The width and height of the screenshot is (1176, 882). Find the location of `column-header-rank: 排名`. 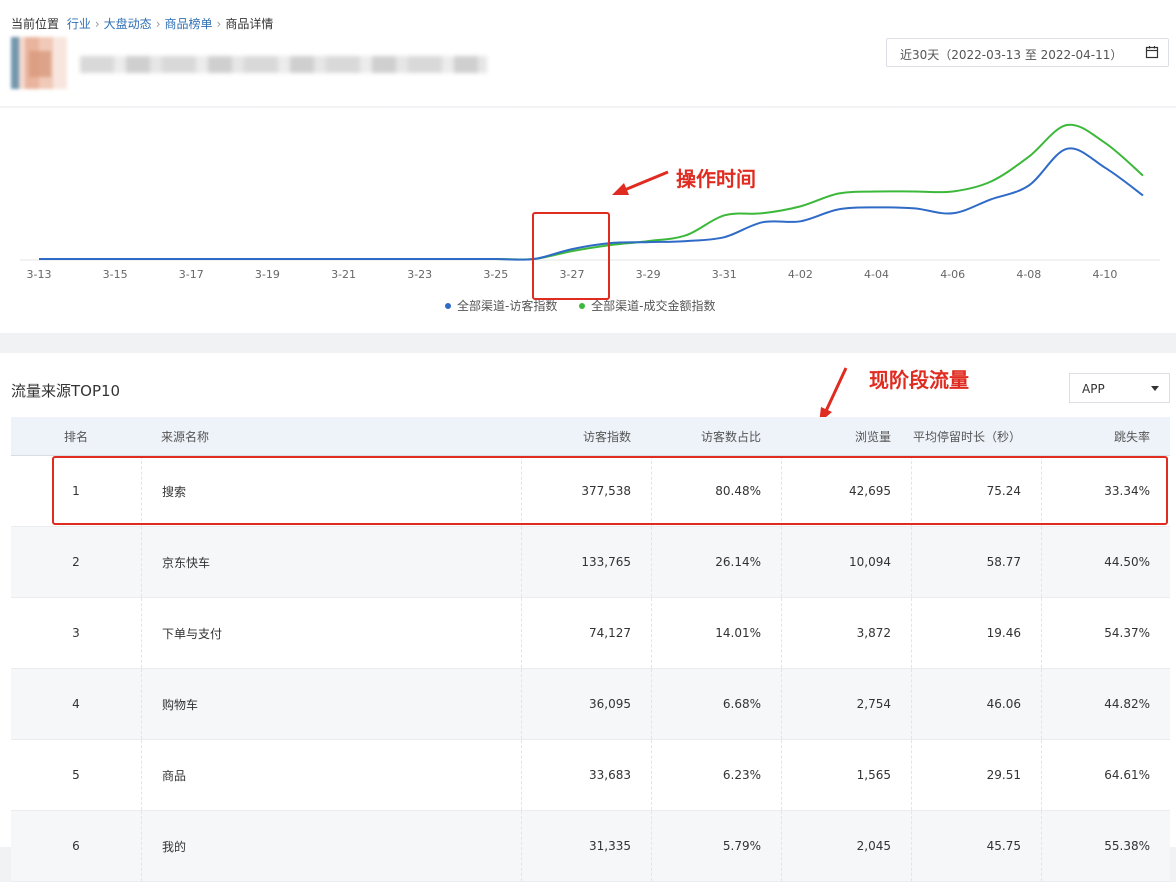

column-header-rank: 排名 is located at coordinates (76, 436).